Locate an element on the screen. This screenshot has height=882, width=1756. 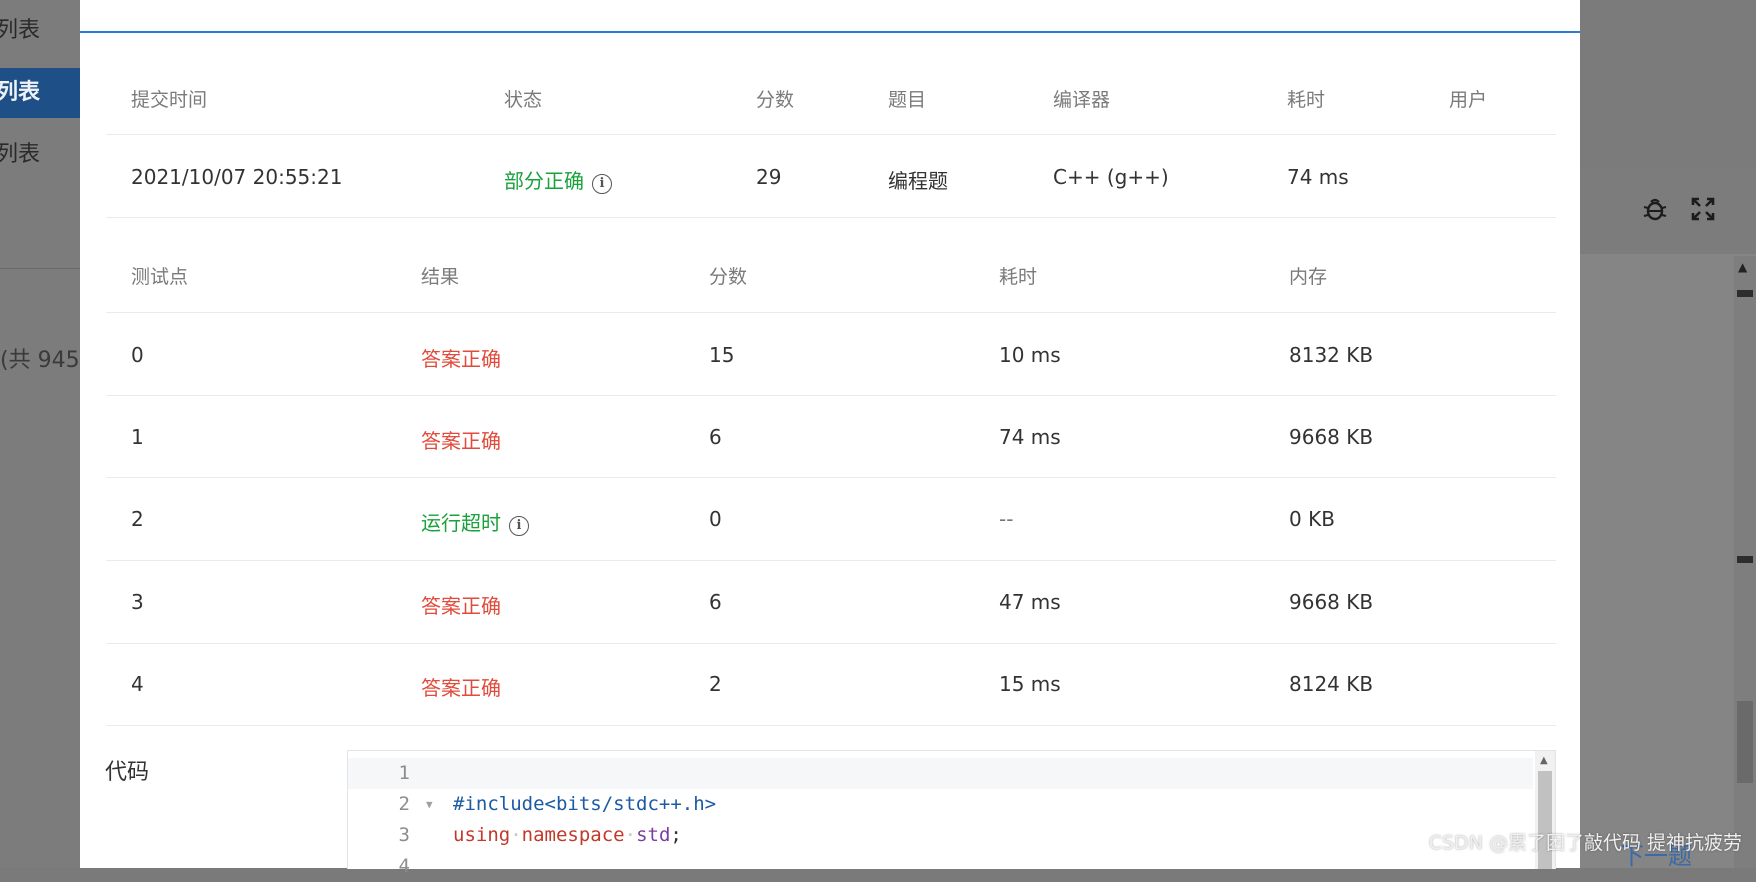
header-score: 分数 is located at coordinates (775, 100).